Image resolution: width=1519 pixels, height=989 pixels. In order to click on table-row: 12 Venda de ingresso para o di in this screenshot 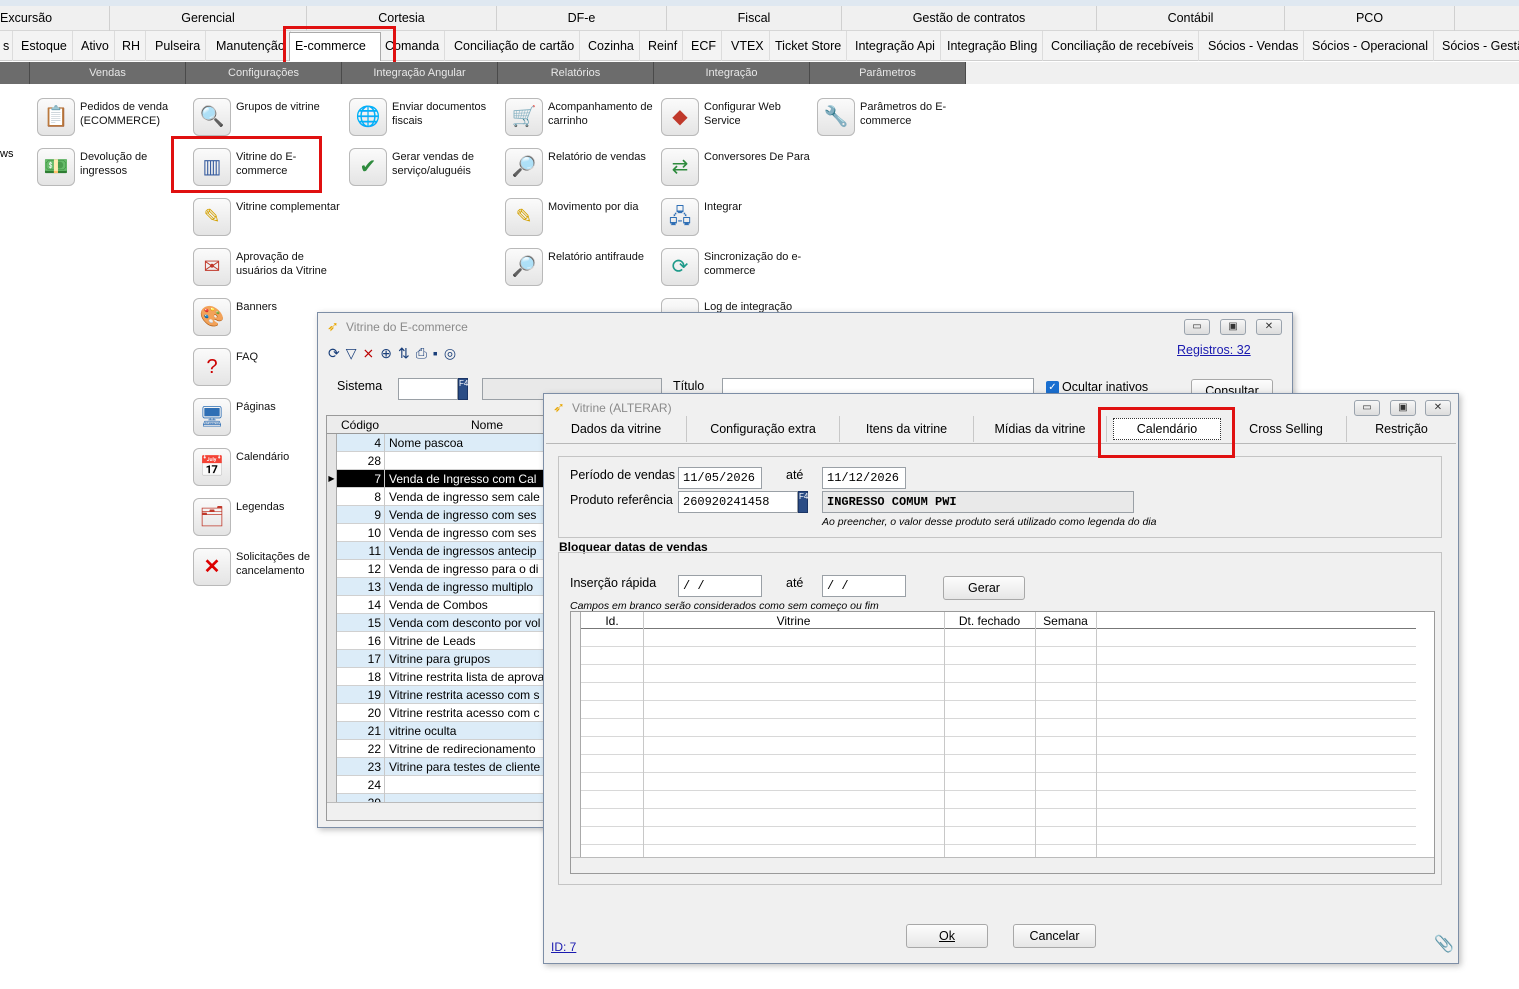, I will do `click(440, 569)`.